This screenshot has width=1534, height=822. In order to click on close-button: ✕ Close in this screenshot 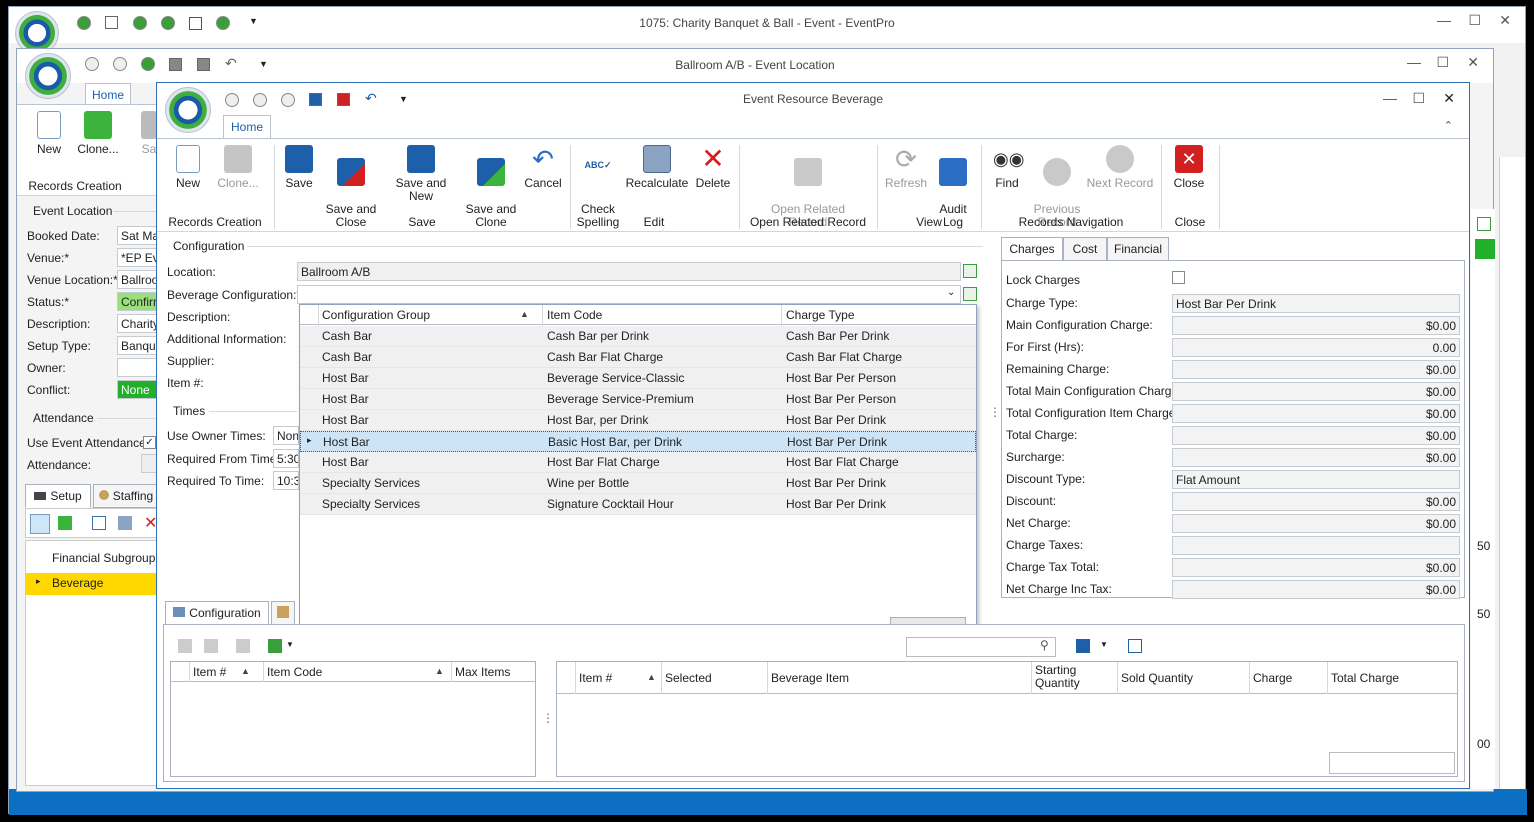, I will do `click(1189, 167)`.